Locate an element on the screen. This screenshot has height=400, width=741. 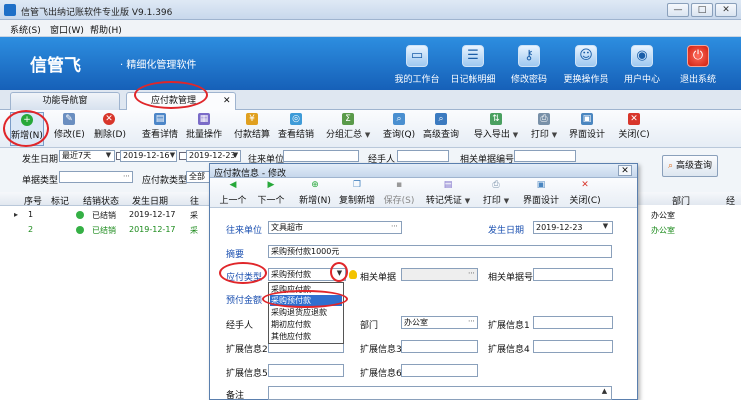
col-date: 发生日期 is located at coordinates (150, 200).